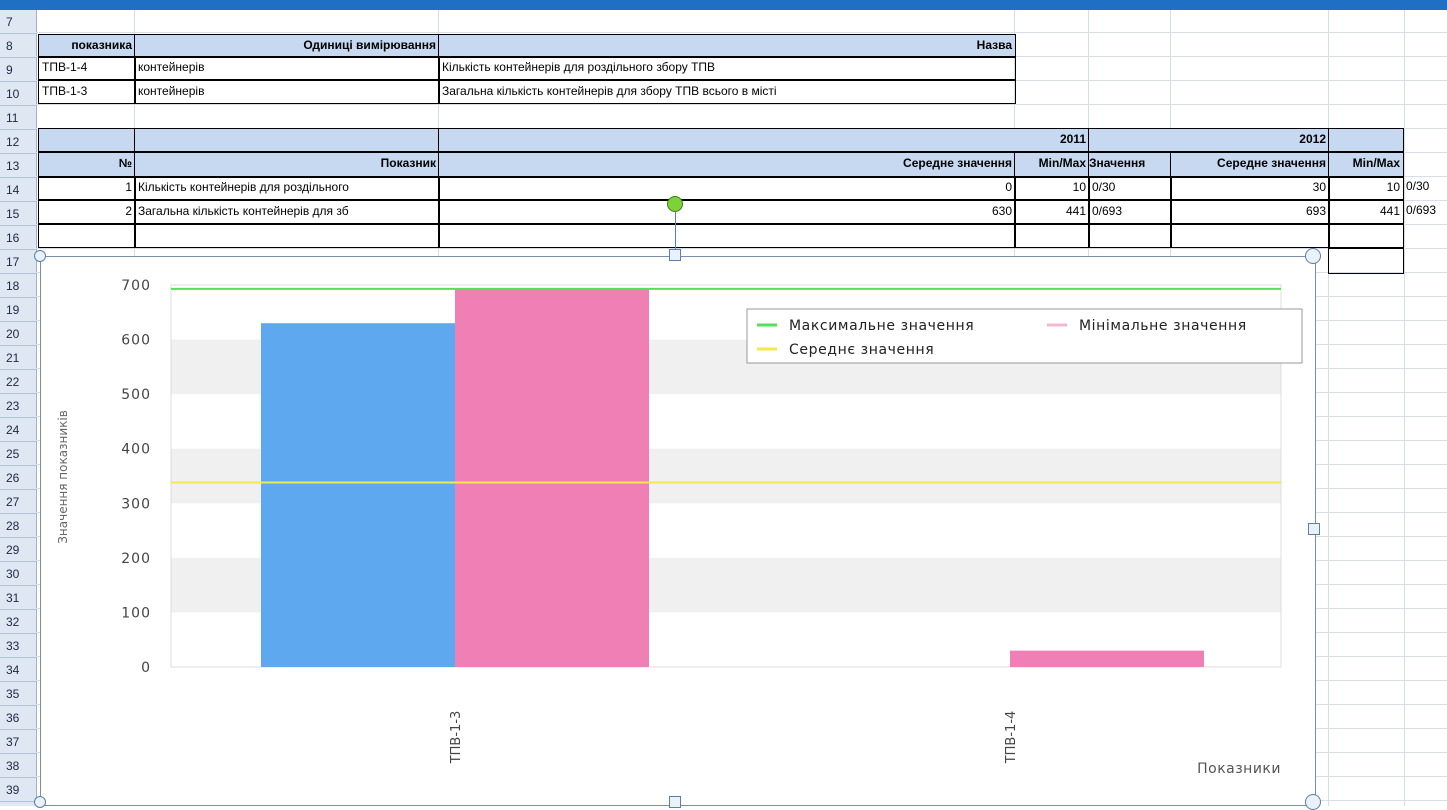 This screenshot has height=810, width=1447. Describe the element at coordinates (87, 236) in the screenshot. I see `table2-empty-row1-n` at that location.